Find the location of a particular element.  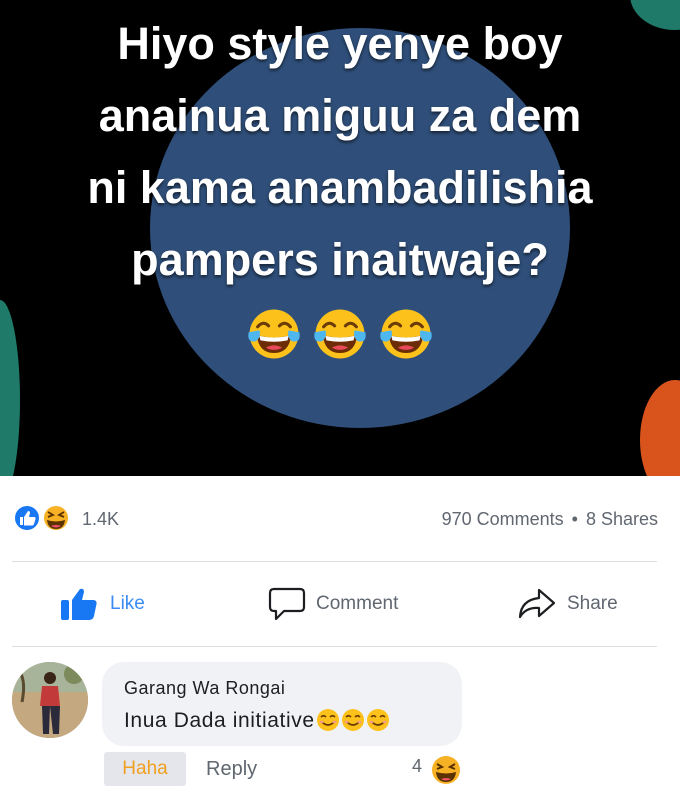

thumbs-up-icon is located at coordinates (79, 604).